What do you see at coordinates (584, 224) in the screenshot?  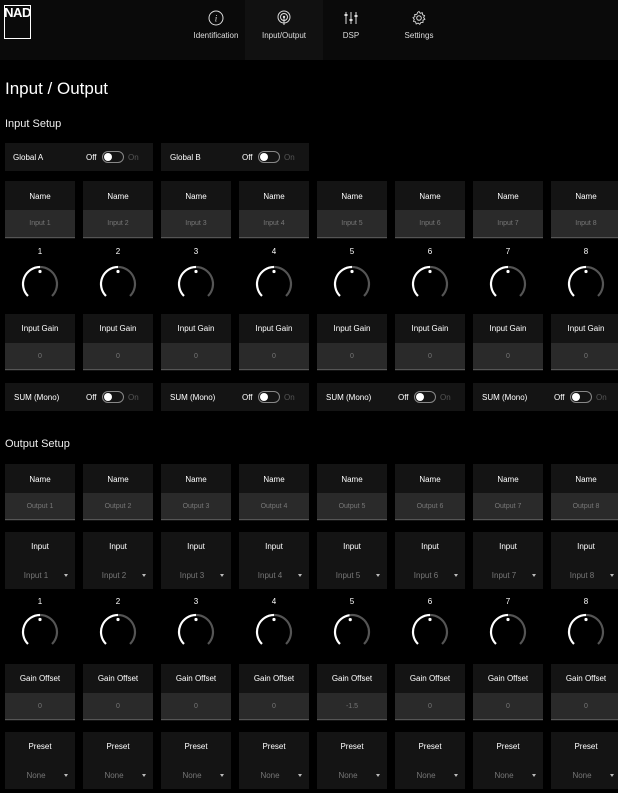 I see `input-name-field: Input 8` at bounding box center [584, 224].